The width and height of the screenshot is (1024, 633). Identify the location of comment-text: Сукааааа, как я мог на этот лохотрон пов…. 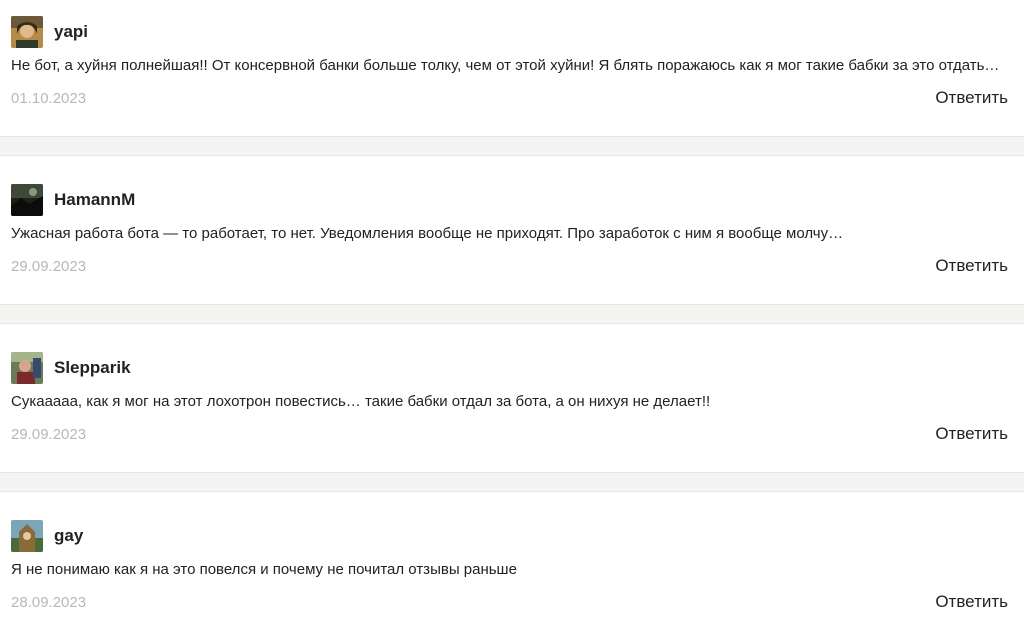
(361, 401).